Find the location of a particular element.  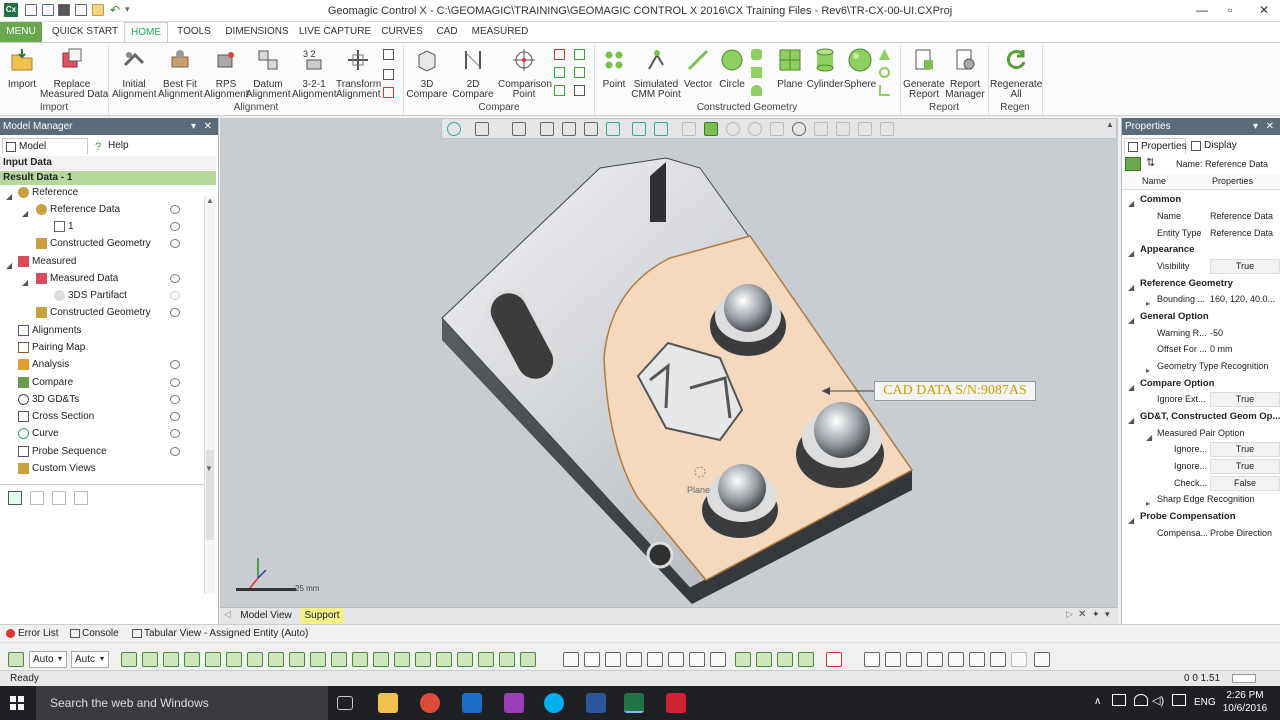

prop-row-name: Name Reference Data is located at coordinates (1201, 216).